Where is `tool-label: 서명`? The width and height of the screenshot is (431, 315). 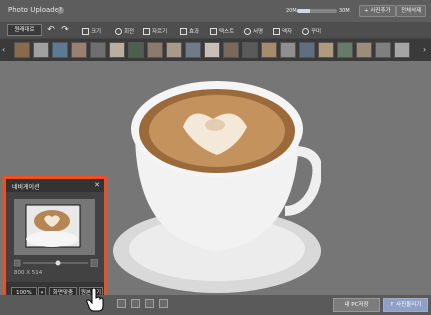
tool-label: 서명 is located at coordinates (258, 32).